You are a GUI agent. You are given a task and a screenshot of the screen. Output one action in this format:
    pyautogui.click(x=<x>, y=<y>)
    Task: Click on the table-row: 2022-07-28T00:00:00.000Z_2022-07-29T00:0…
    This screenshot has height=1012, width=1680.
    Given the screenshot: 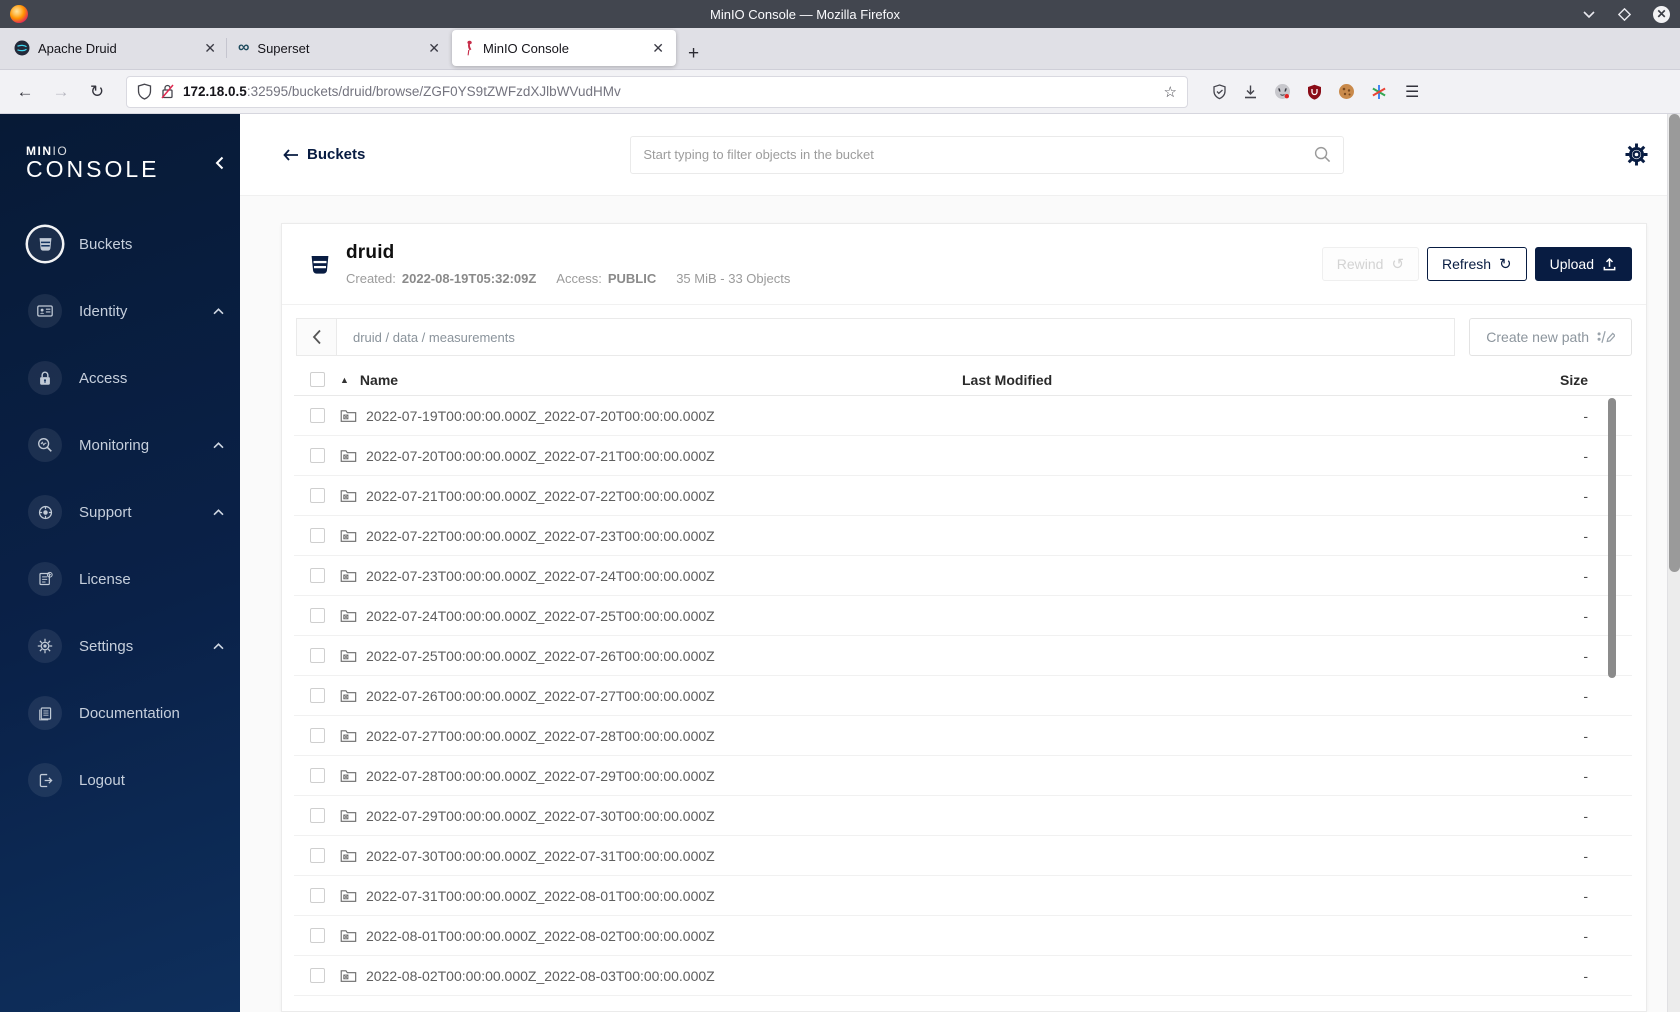 What is the action you would take?
    pyautogui.click(x=963, y=776)
    